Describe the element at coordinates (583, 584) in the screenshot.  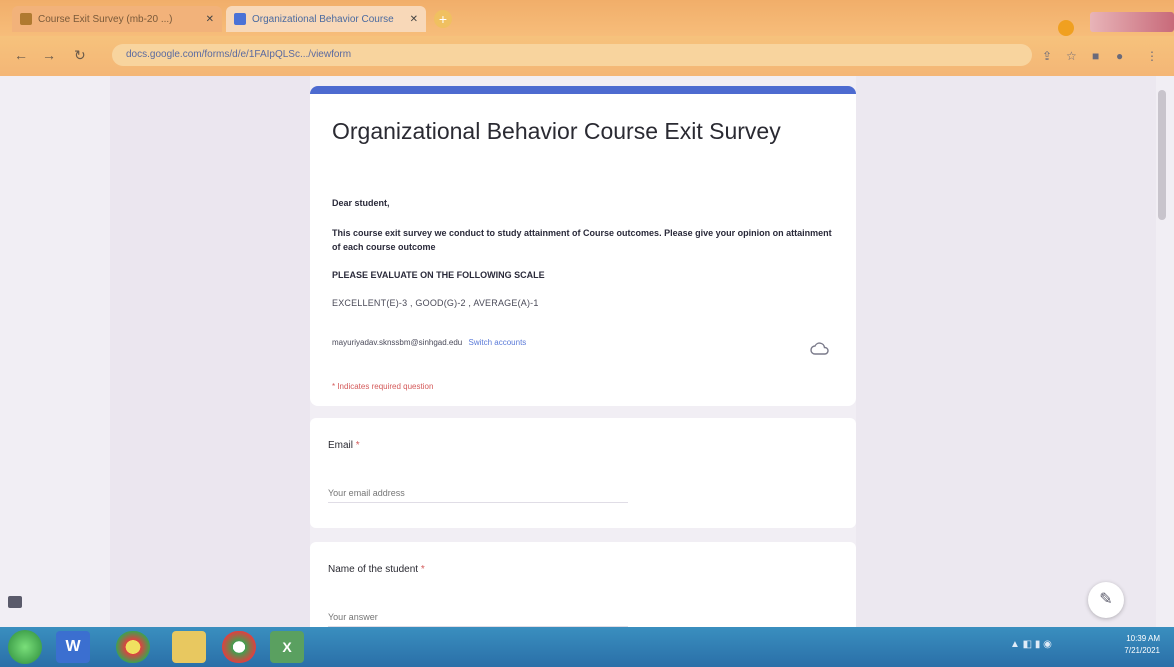
I see `question-card-student-name: Name of the student *` at that location.